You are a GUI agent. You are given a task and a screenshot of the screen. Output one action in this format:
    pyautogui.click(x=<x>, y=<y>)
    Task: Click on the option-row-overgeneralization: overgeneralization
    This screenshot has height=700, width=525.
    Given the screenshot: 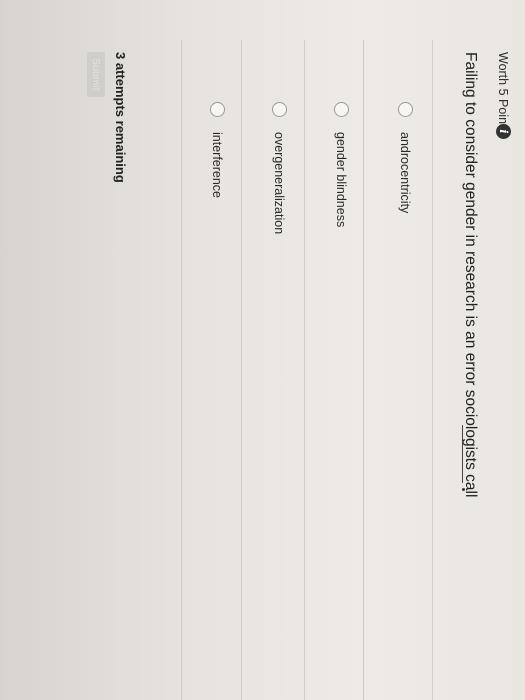 What is the action you would take?
    pyautogui.click(x=277, y=302)
    